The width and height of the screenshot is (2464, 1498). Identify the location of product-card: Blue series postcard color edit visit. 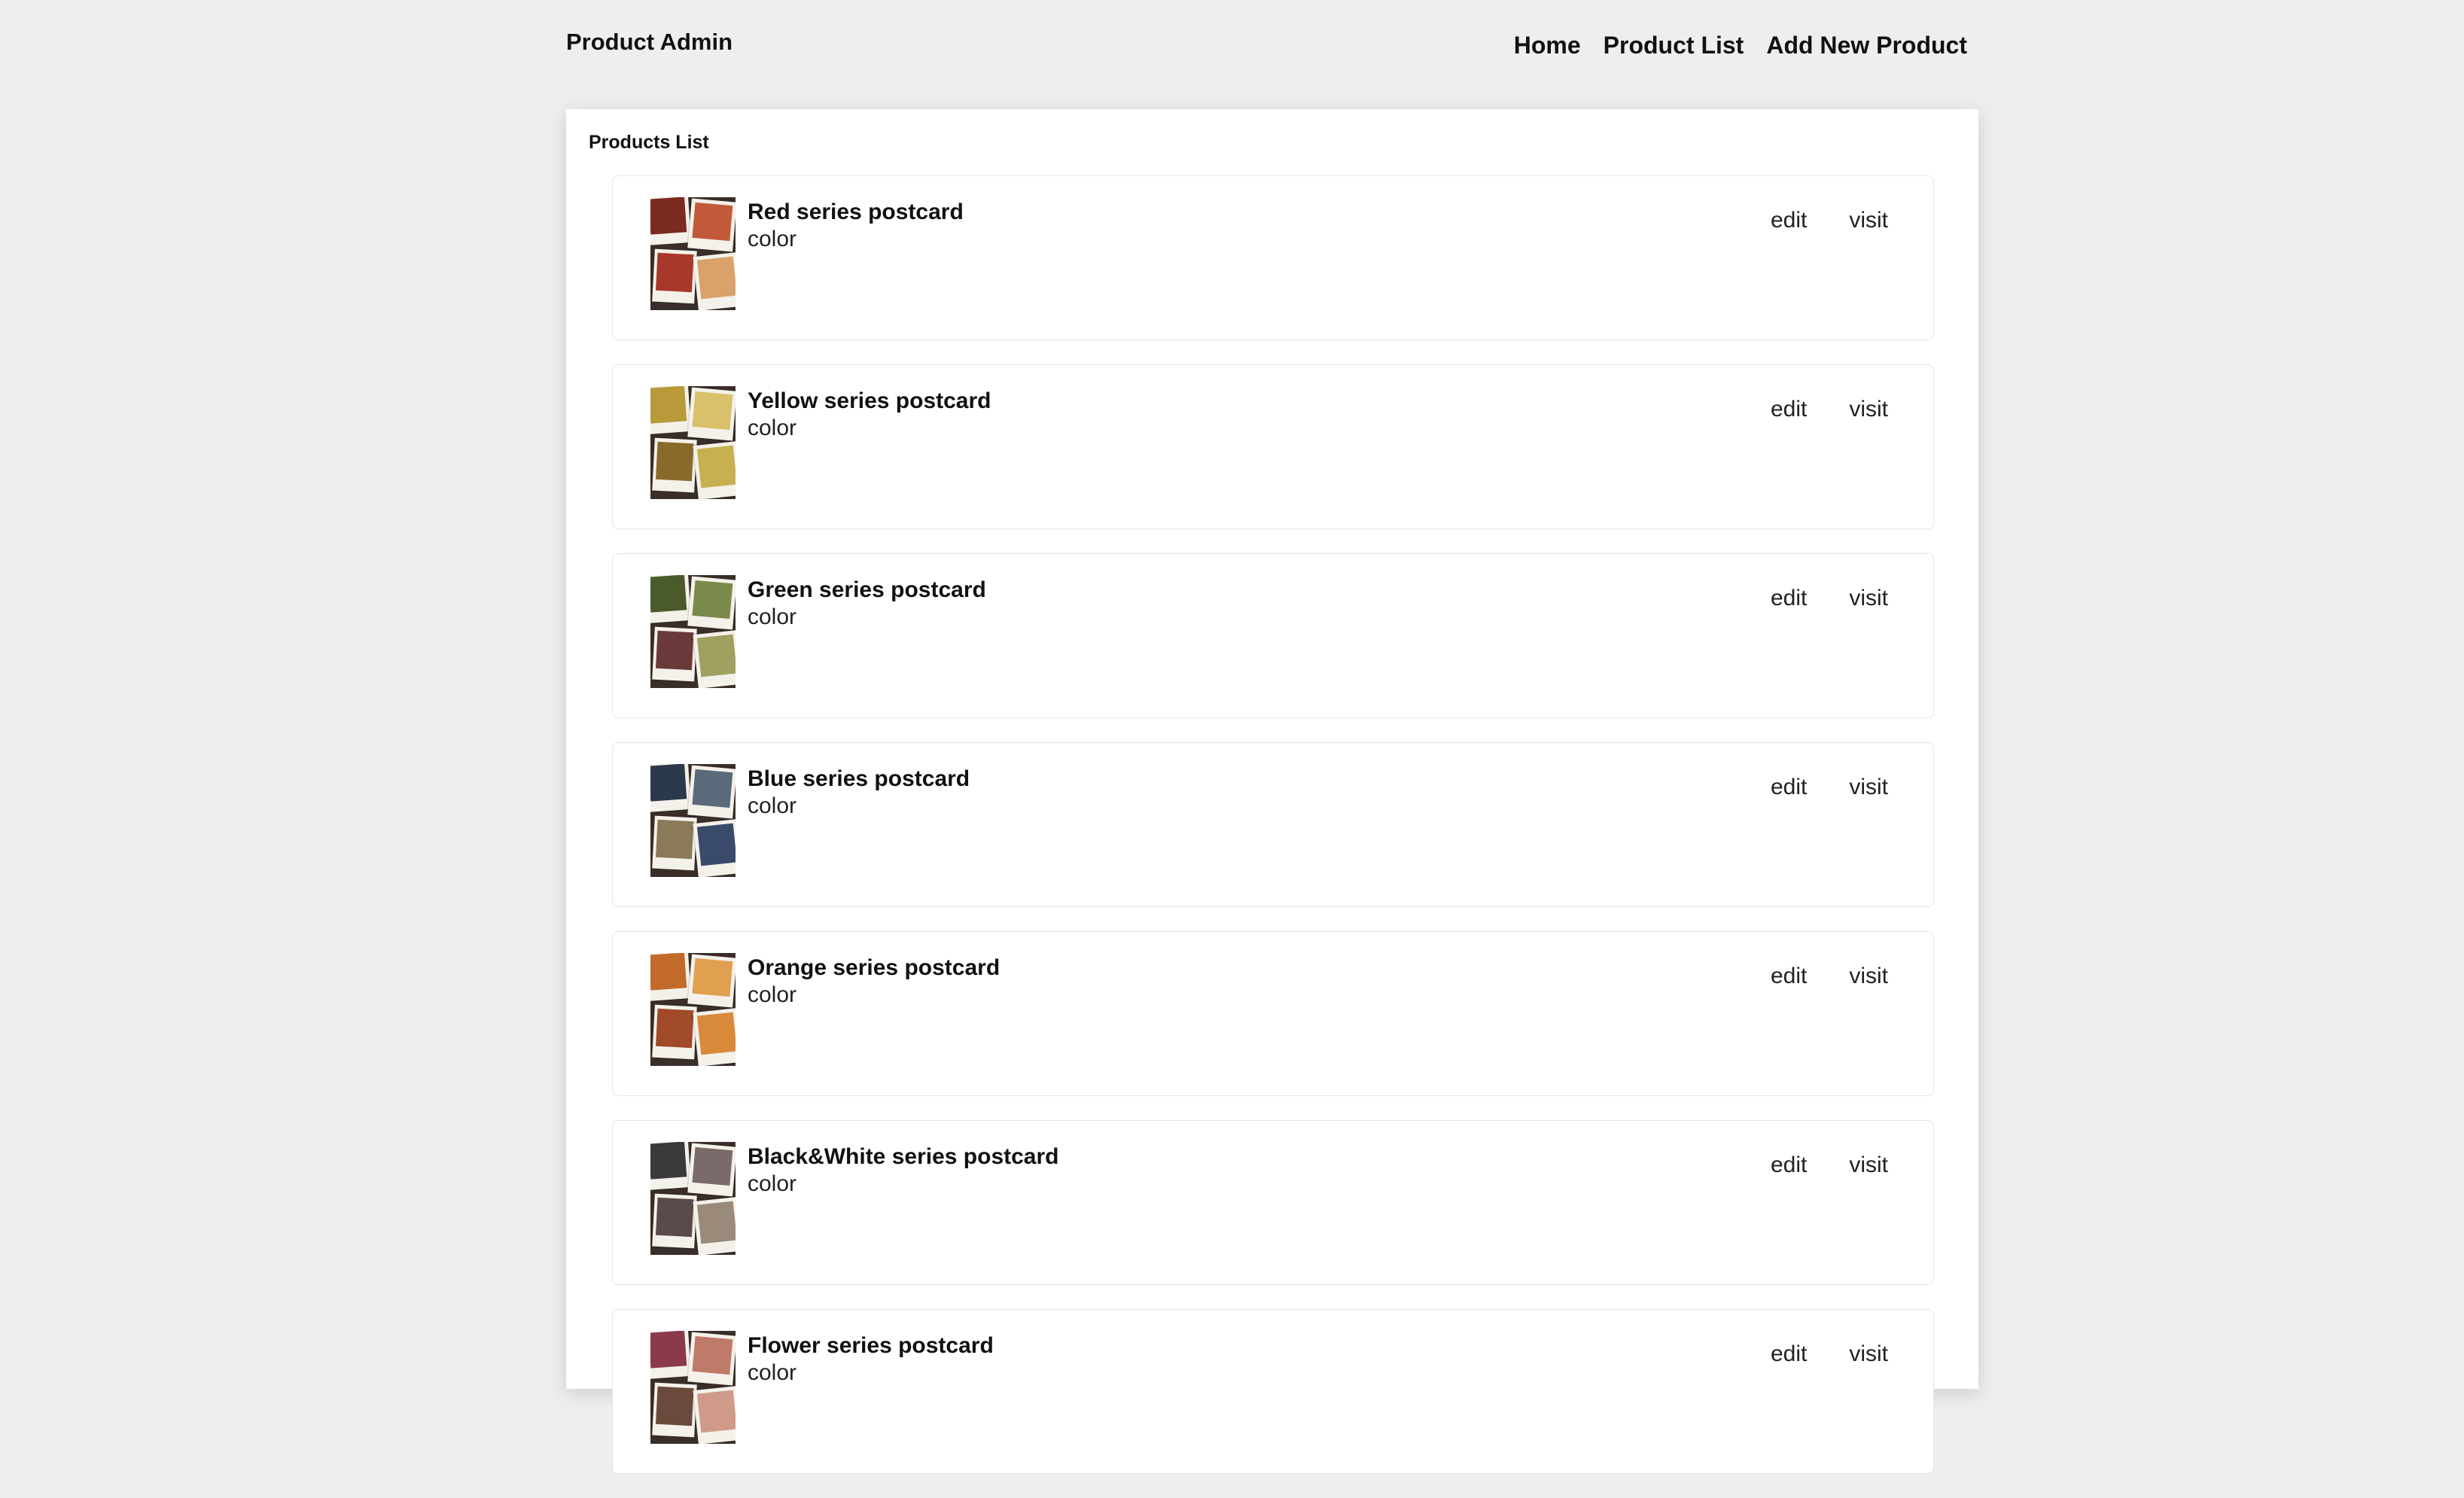
(1273, 824).